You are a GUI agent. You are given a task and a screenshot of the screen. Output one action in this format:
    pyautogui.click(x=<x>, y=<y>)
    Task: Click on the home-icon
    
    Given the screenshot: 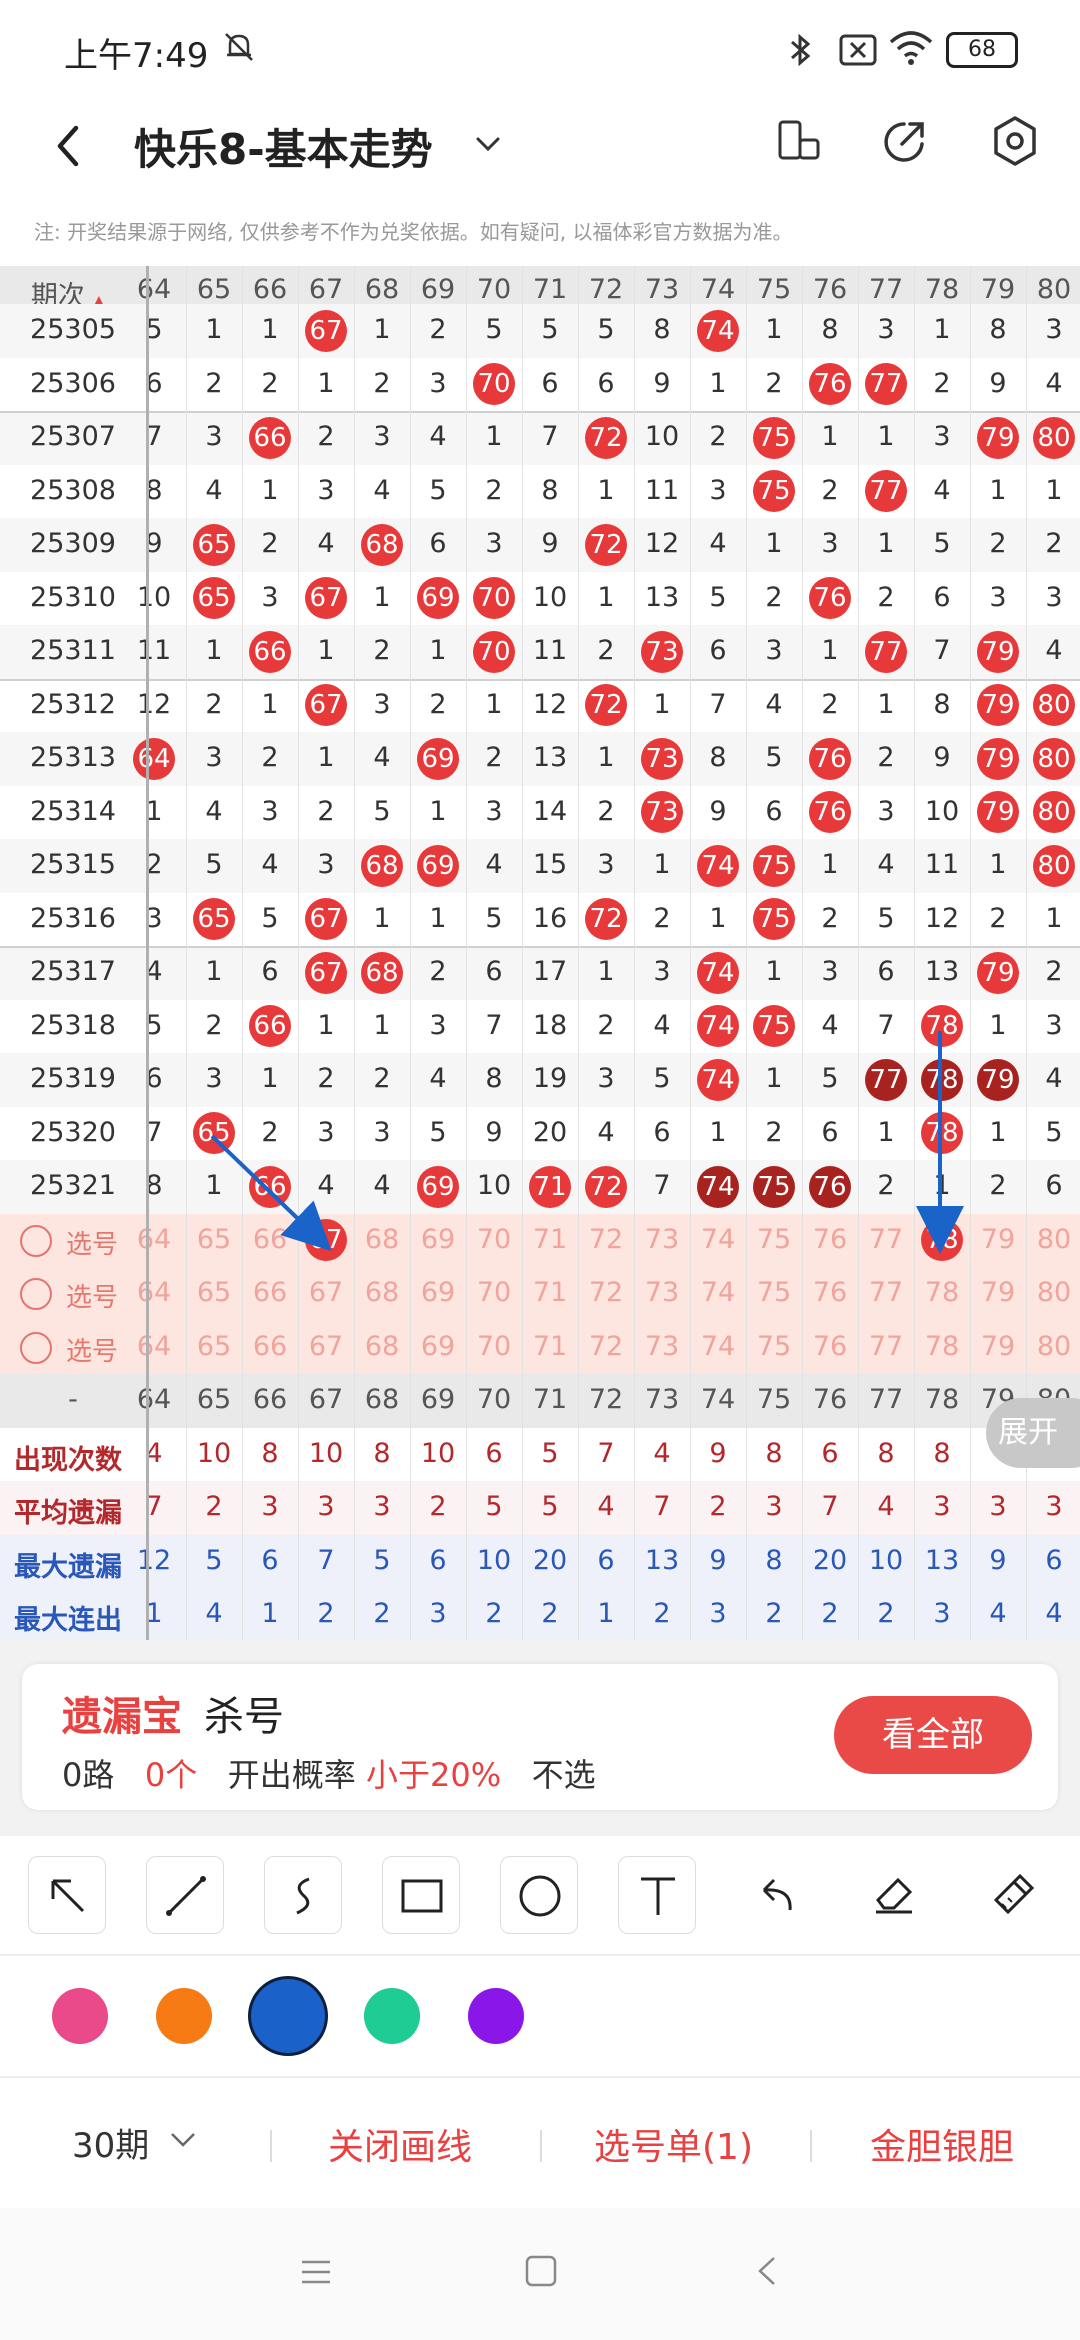 What is the action you would take?
    pyautogui.click(x=541, y=2271)
    